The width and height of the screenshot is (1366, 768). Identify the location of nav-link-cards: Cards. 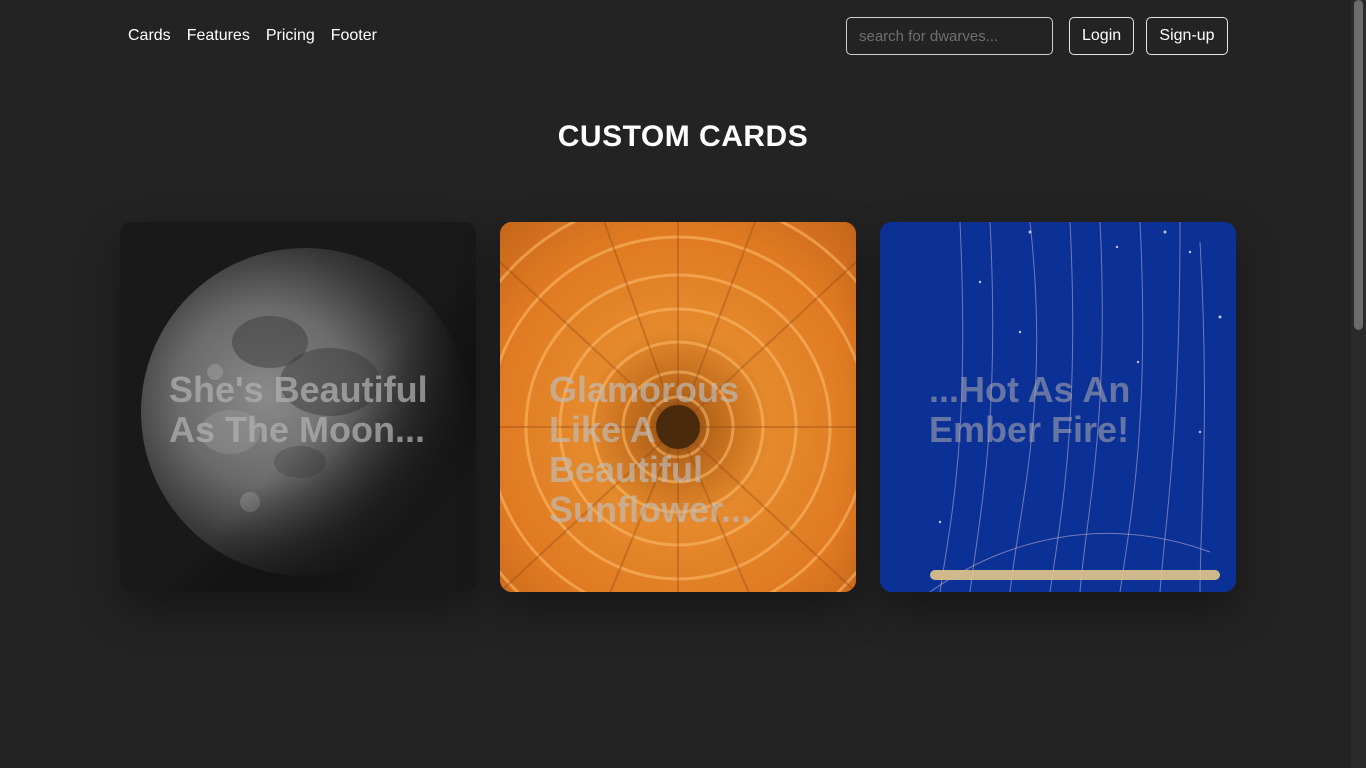
(149, 36).